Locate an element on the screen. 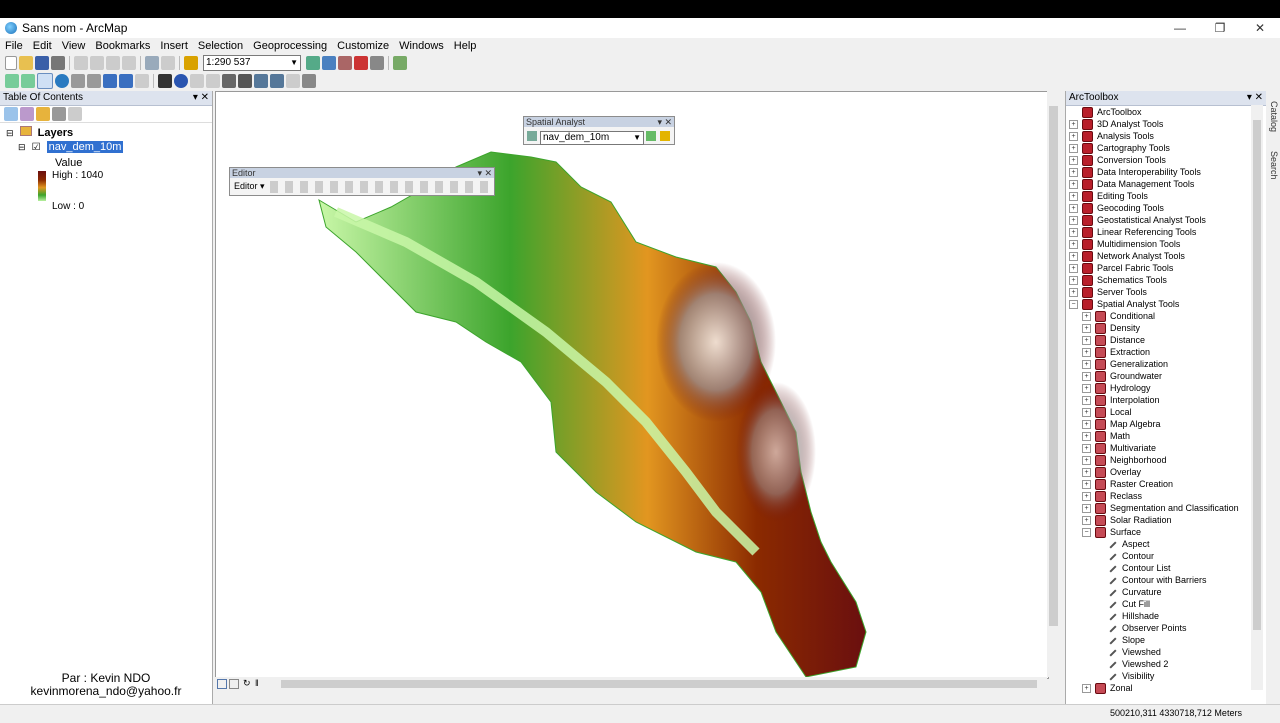 Image resolution: width=1280 pixels, height=723 pixels. toolbox-item: + Parcel Fabric Tools is located at coordinates (1121, 268).